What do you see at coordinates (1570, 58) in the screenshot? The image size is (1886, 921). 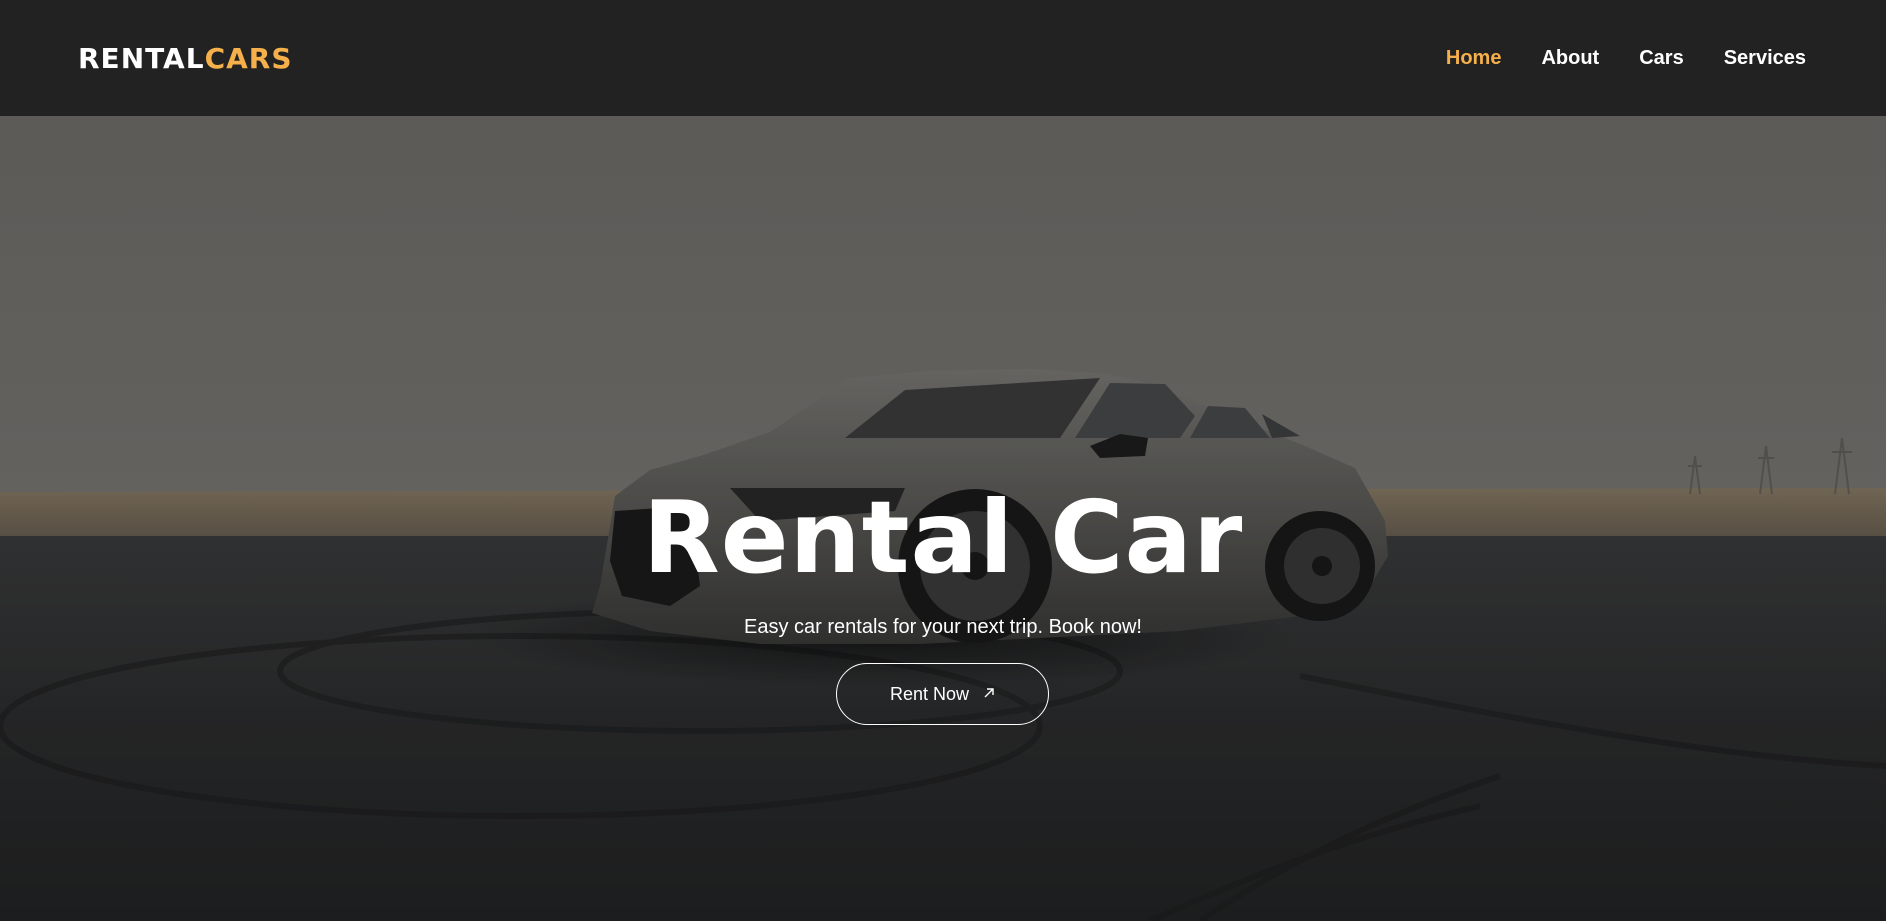 I see `nav-about-link: About` at bounding box center [1570, 58].